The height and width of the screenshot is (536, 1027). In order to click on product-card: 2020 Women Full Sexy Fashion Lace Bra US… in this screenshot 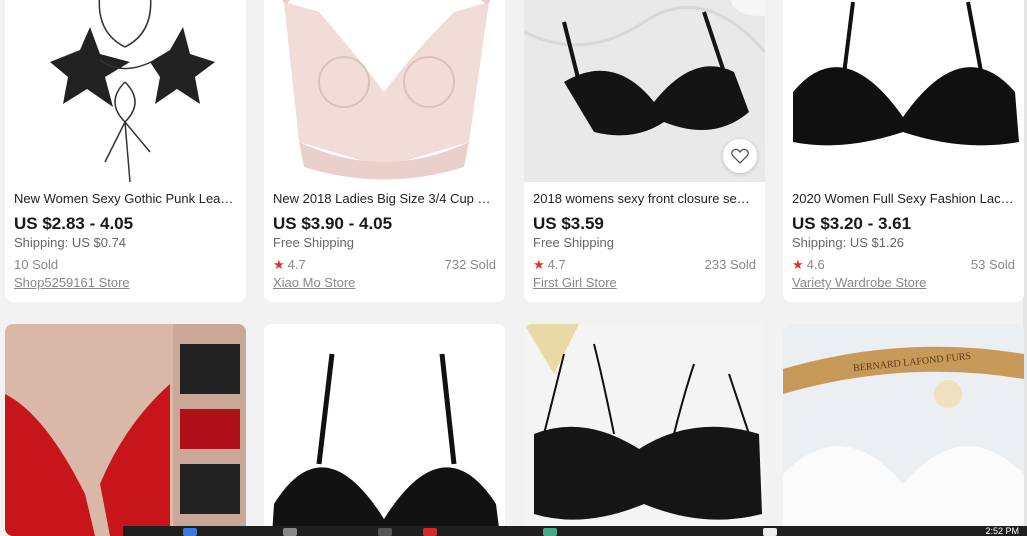, I will do `click(903, 151)`.